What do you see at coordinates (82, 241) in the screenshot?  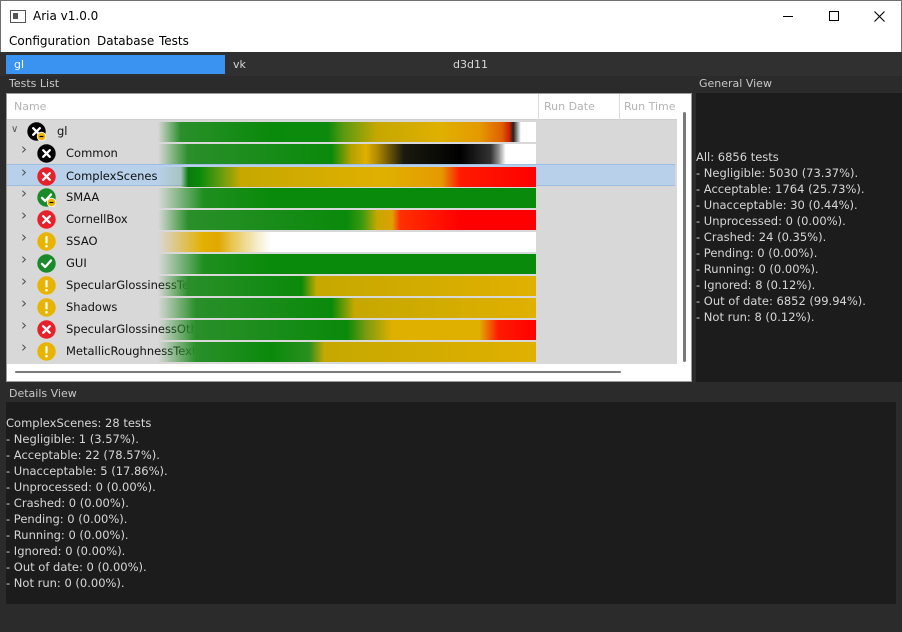 I see `tree-row-label: SSAO` at bounding box center [82, 241].